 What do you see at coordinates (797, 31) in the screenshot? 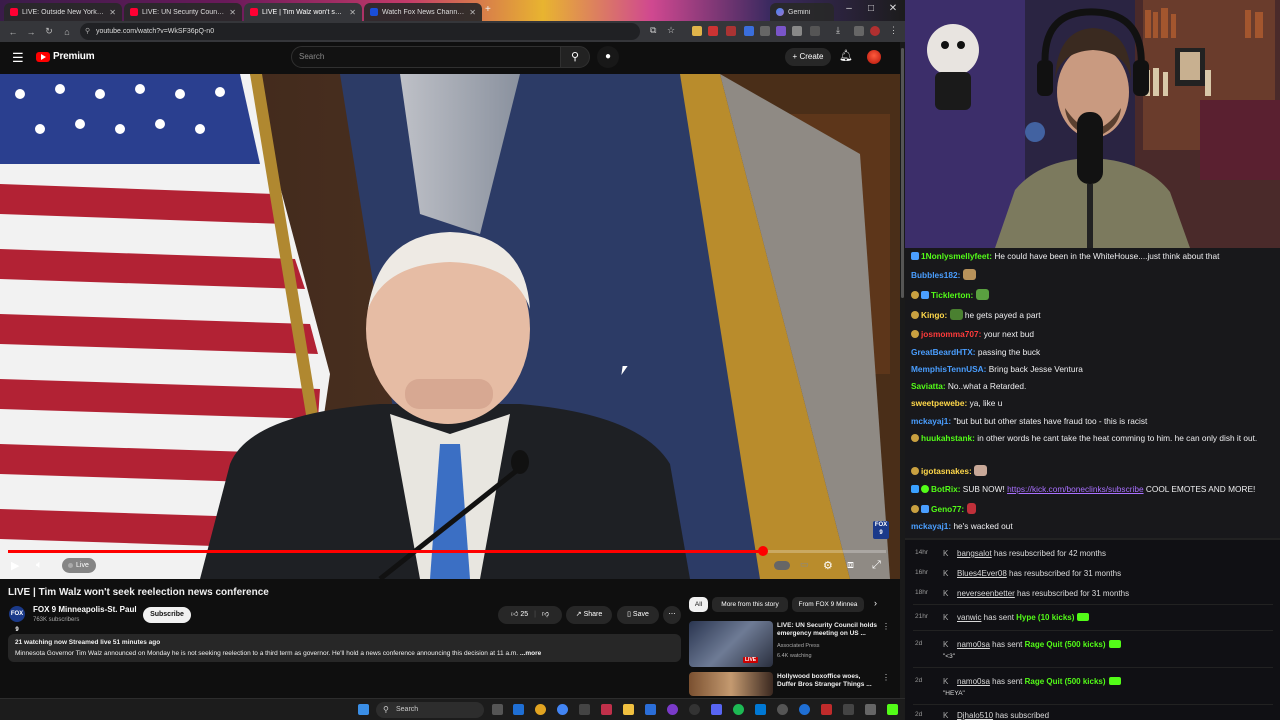
I see `extensions-puzzle-icon` at bounding box center [797, 31].